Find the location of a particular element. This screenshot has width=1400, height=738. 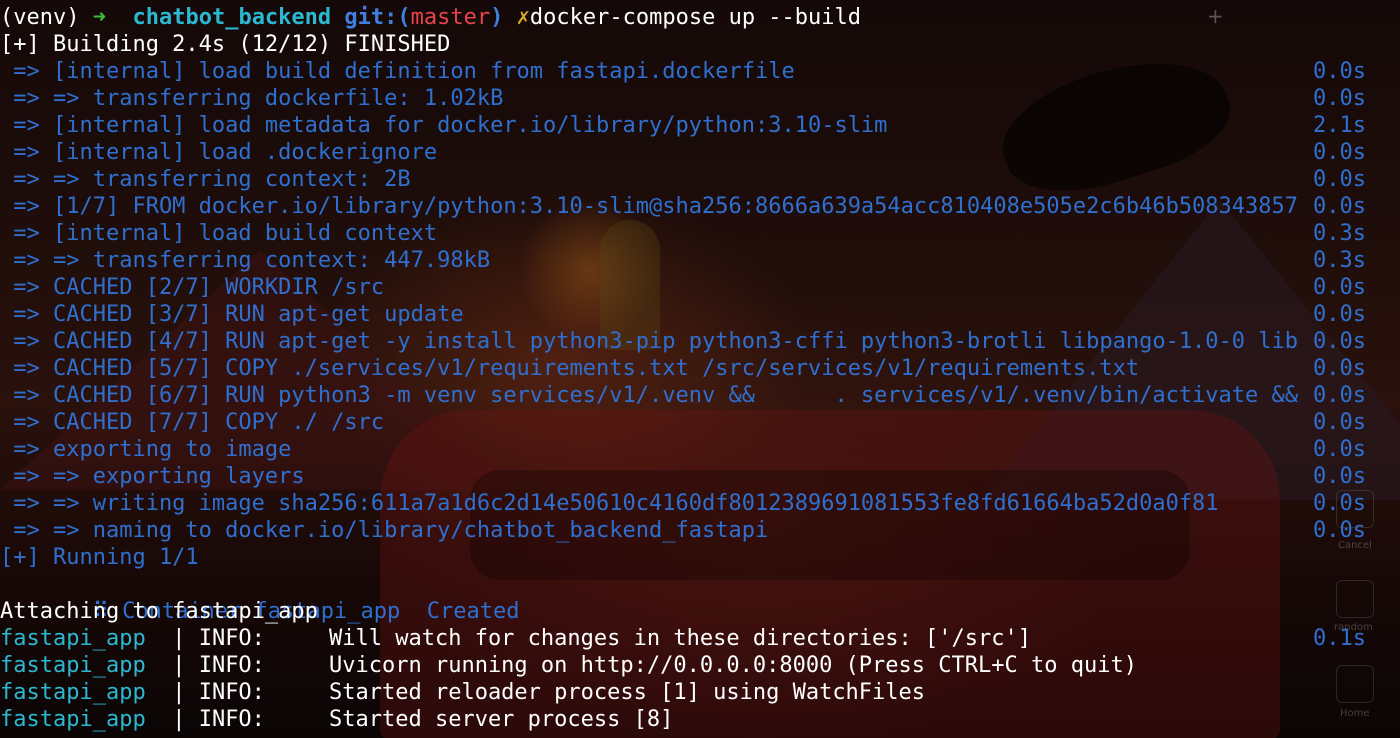

running-header: [+] Running 1/1 is located at coordinates (99, 557).